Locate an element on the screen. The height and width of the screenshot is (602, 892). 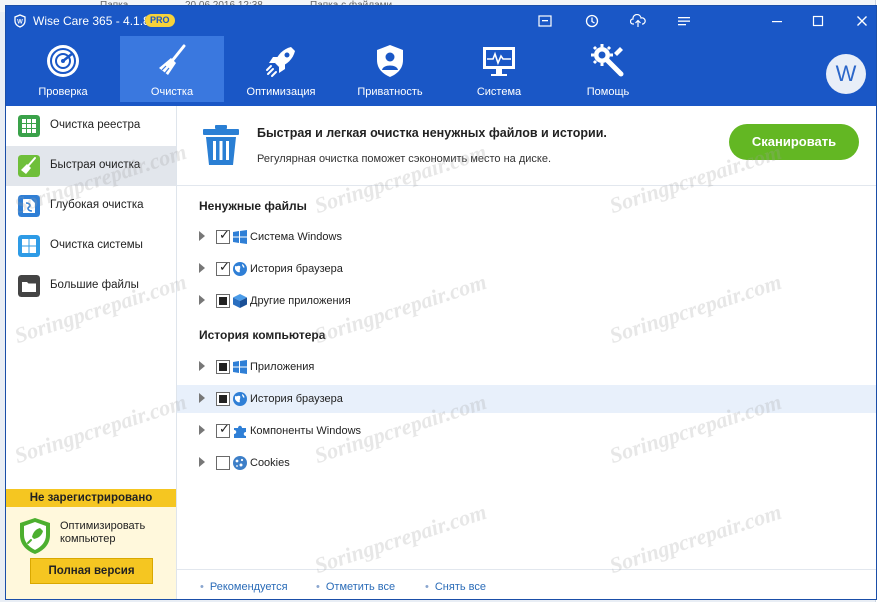
nav-label-optimize: Оптимизация is located at coordinates (281, 92).